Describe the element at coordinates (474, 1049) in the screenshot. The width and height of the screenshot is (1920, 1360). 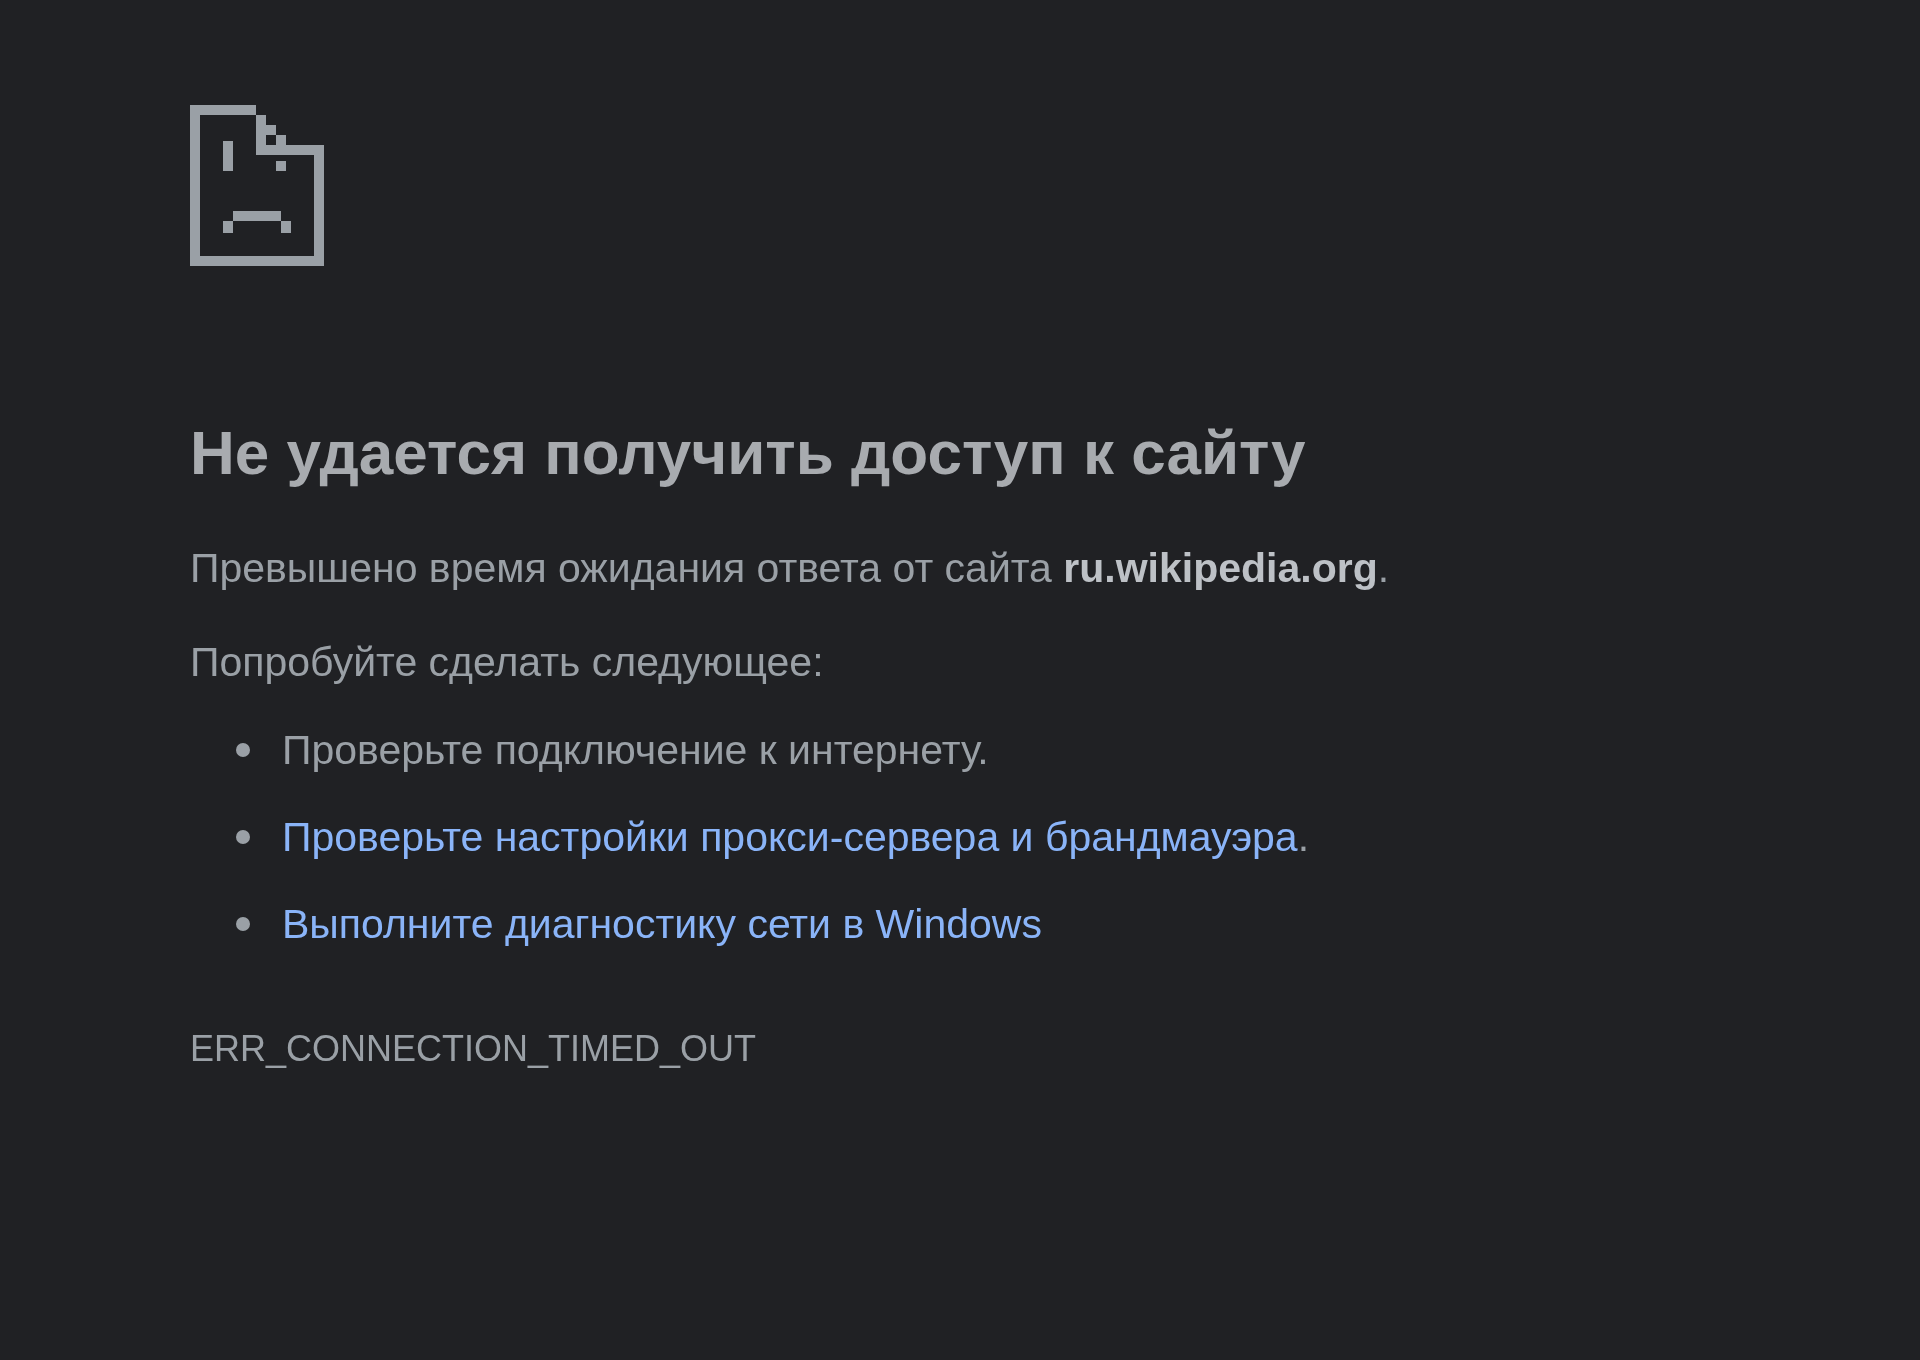
I see `error-code: ERR_CONNECTION_TIMED_OUT` at that location.